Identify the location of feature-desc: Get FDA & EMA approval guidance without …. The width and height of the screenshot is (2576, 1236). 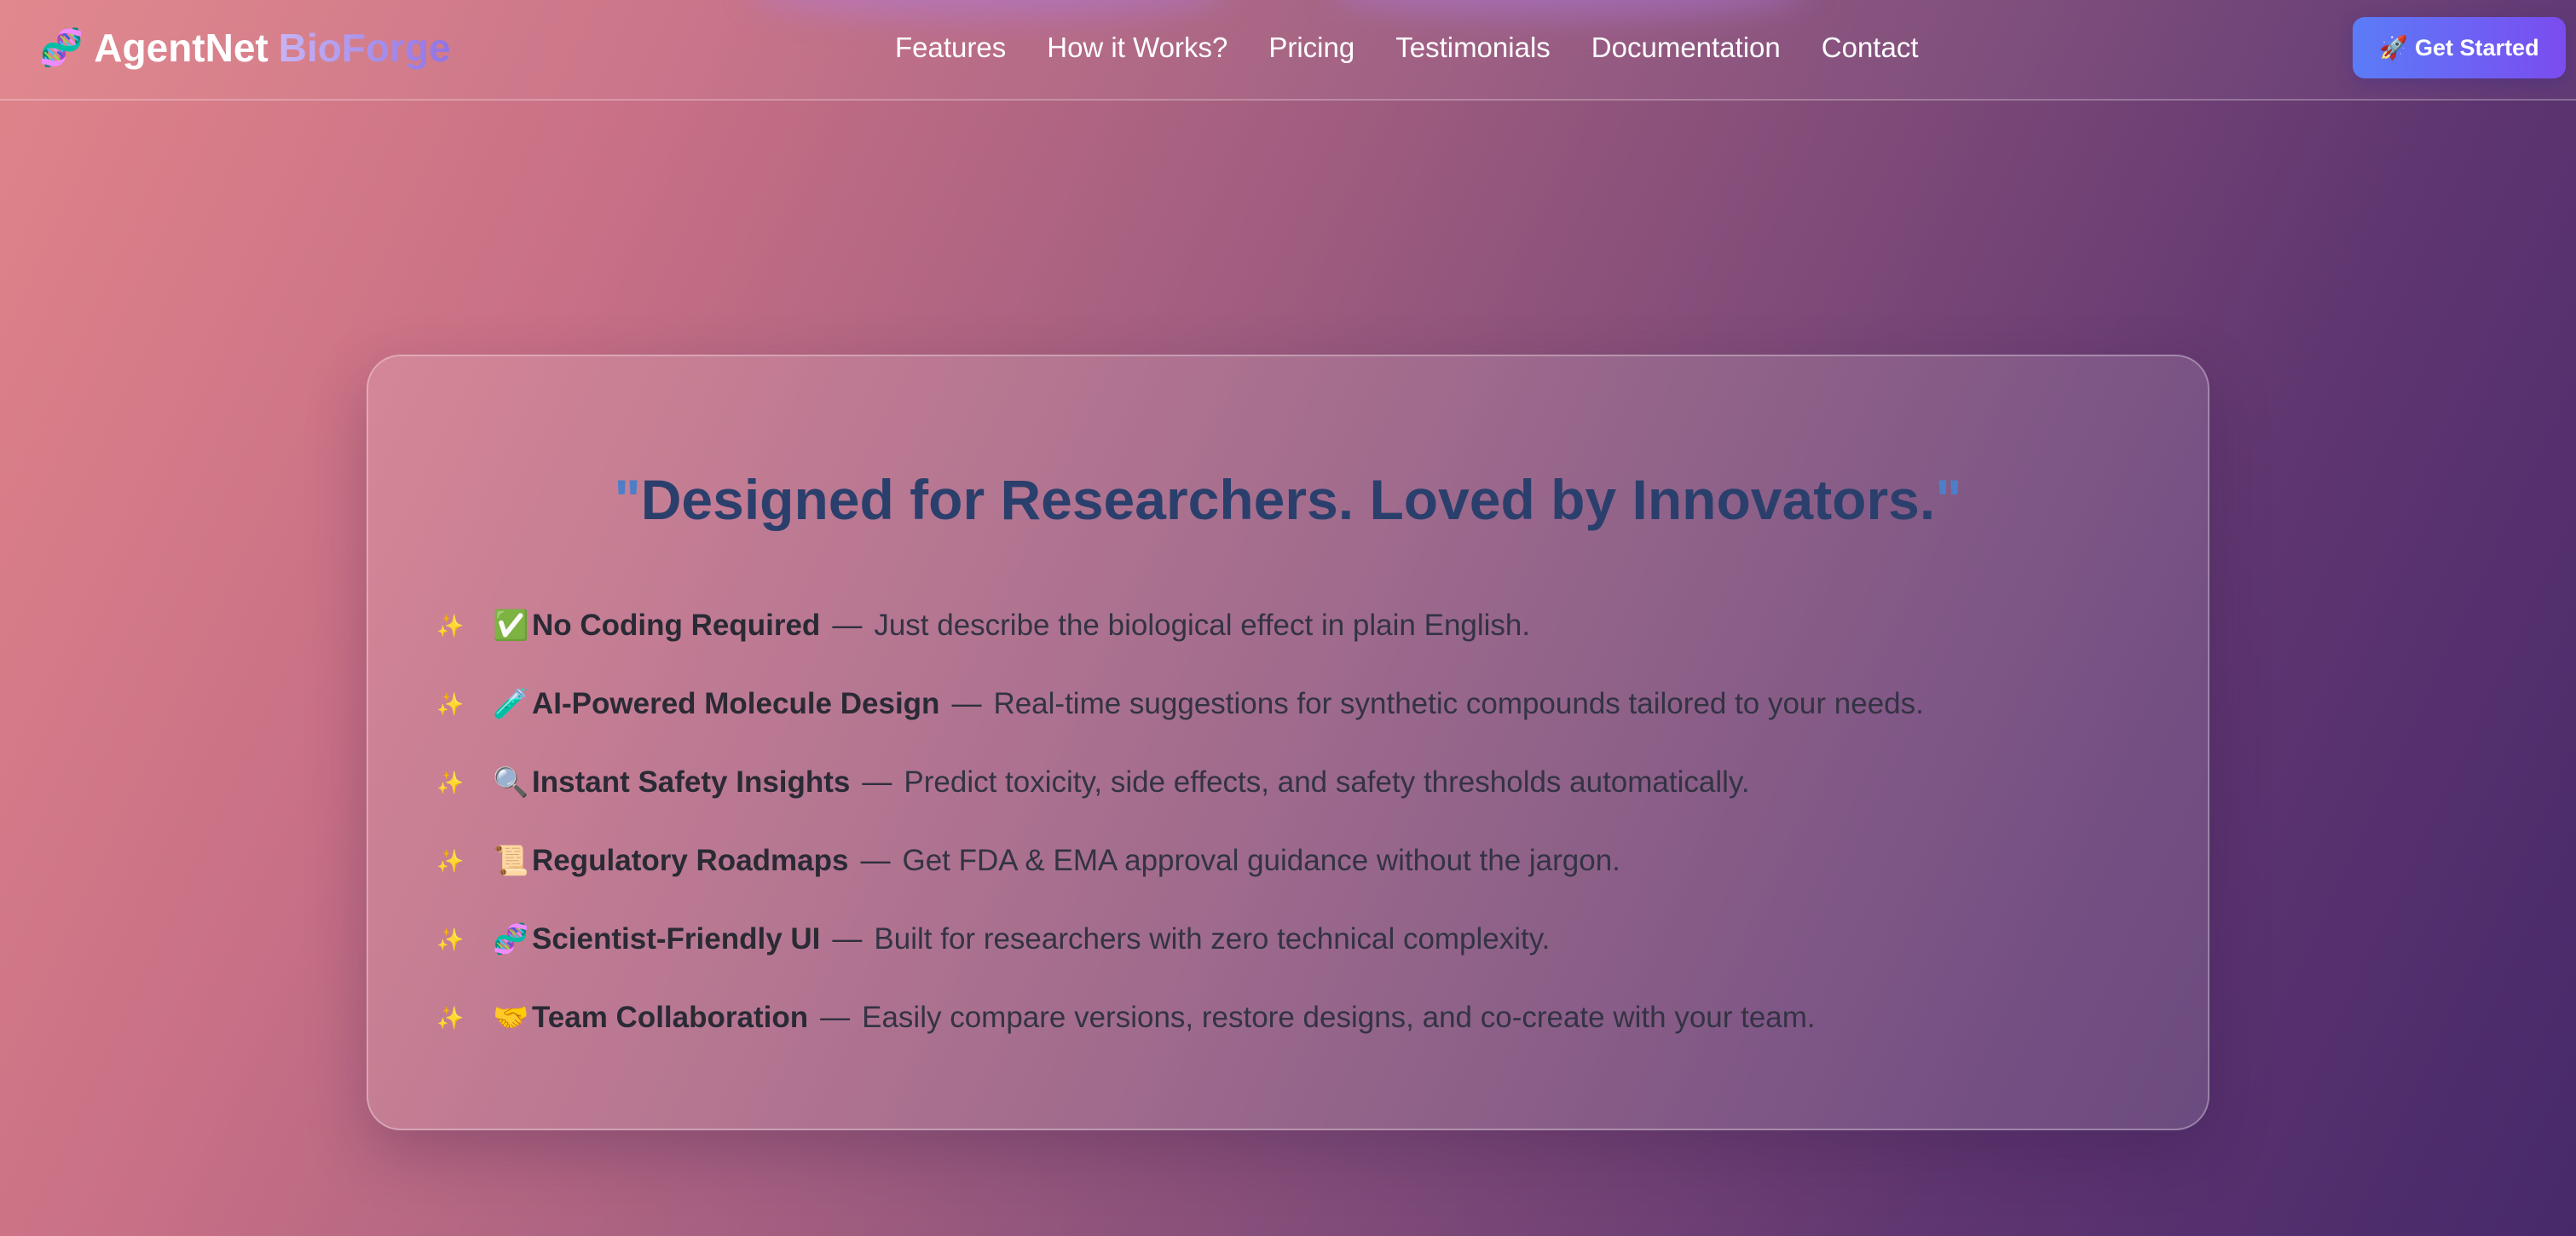
(1261, 860).